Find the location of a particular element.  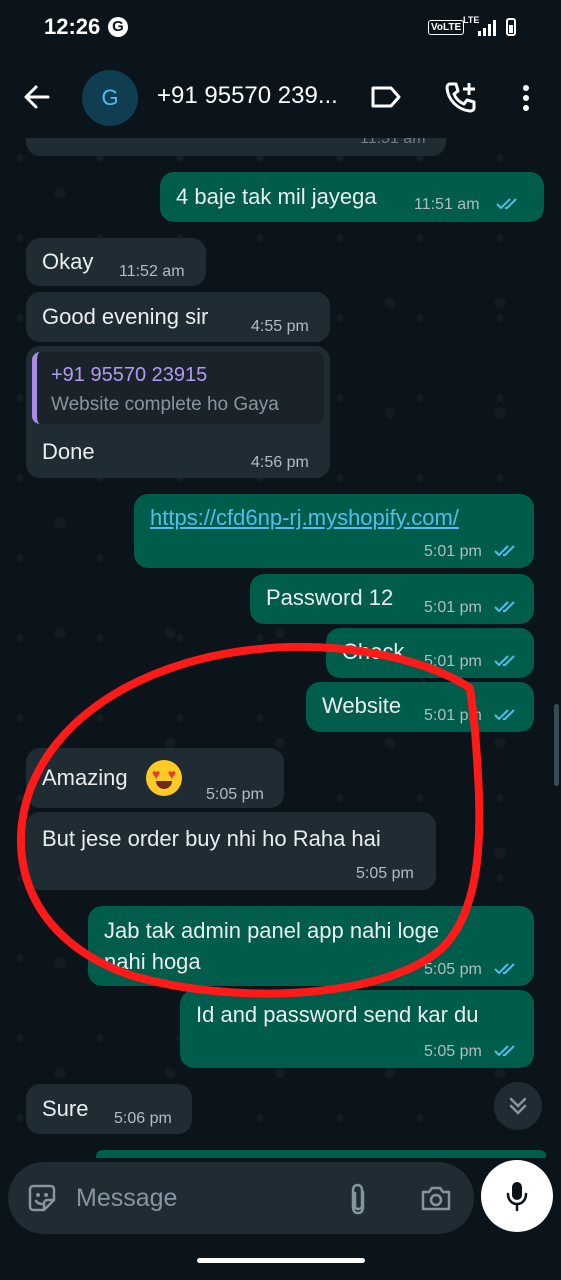

message-text: Id and password send kar du is located at coordinates (337, 1014).